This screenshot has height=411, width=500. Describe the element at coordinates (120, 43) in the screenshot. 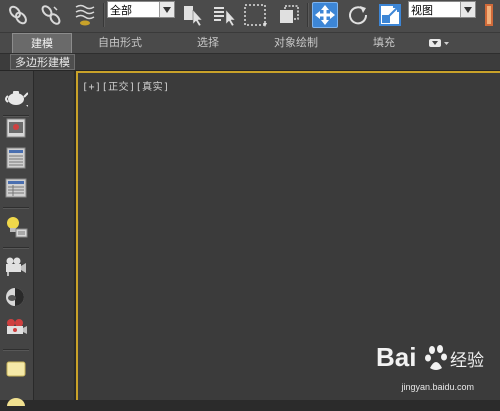

I see `tab-freeform: 自由形式` at that location.